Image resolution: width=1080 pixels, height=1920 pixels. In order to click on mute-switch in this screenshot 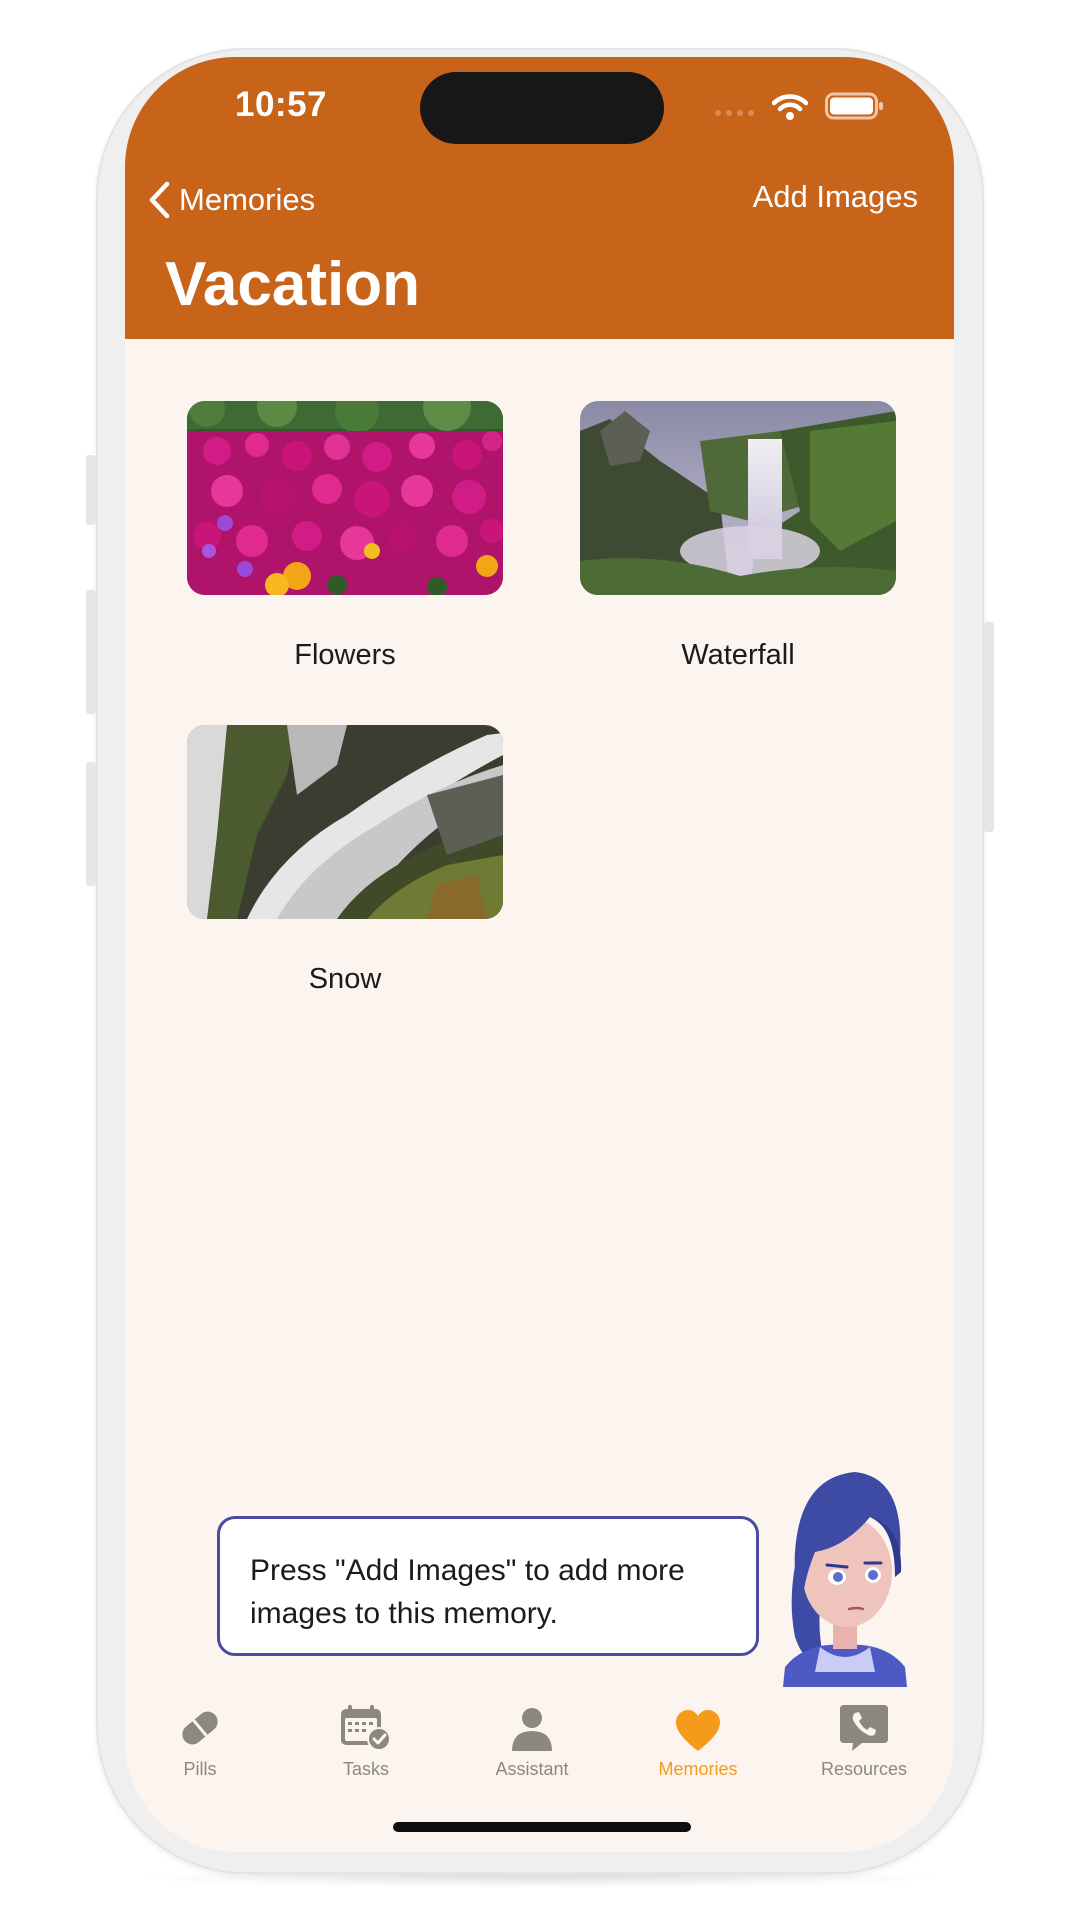, I will do `click(91, 490)`.